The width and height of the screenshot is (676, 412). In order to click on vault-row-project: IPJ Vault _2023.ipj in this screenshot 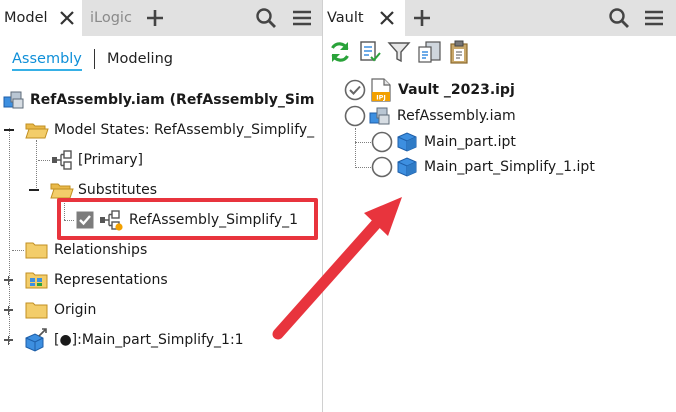, I will do `click(499, 90)`.